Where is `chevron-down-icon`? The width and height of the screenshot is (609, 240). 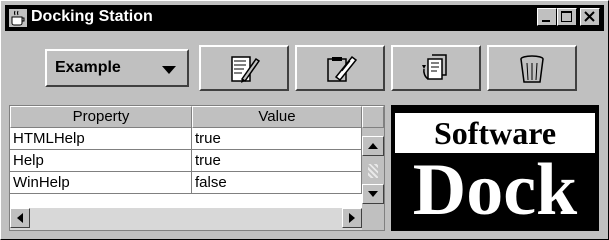 chevron-down-icon is located at coordinates (169, 70).